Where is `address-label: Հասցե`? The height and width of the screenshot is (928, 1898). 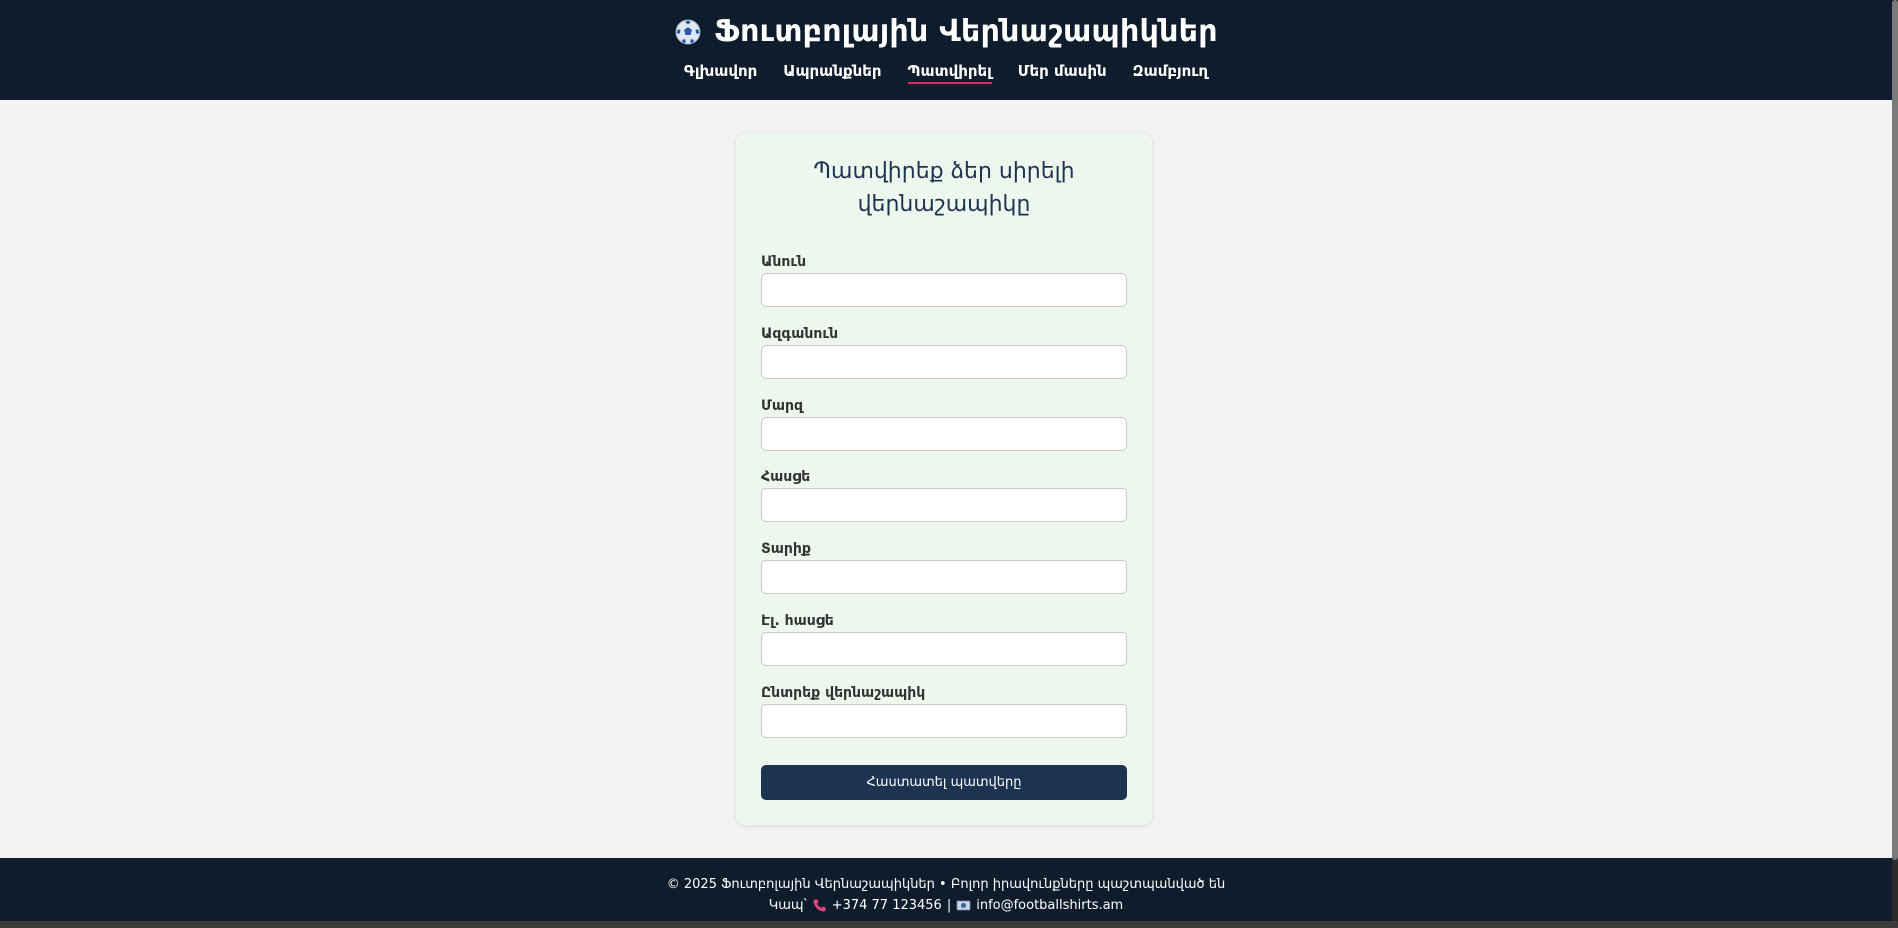
address-label: Հասցե is located at coordinates (786, 477).